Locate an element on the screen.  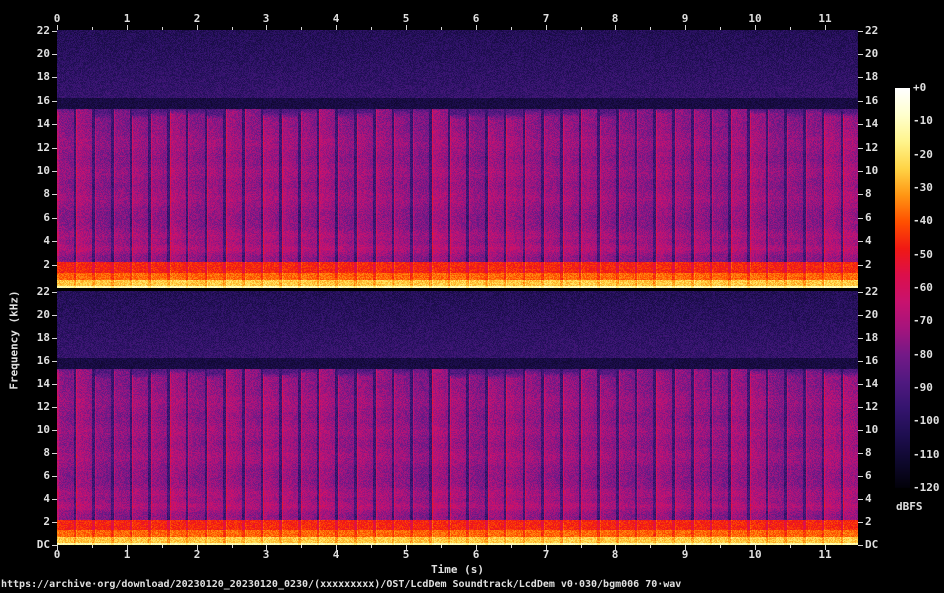
colorbar-tick-label: -20 is located at coordinates (923, 154).